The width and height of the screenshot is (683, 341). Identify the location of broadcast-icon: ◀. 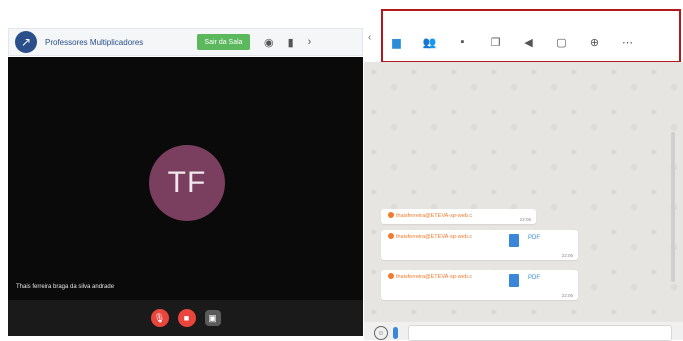
(528, 42).